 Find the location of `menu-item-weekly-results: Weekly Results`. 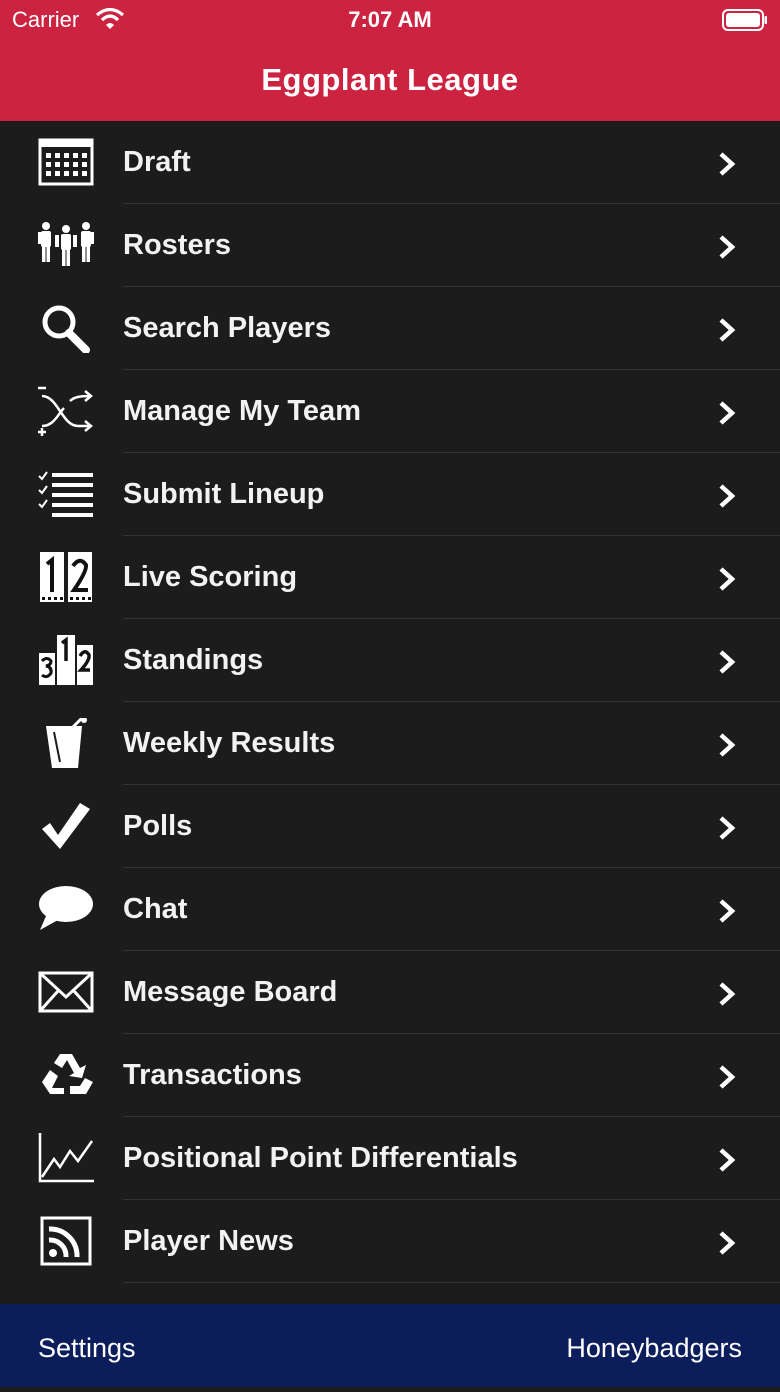

menu-item-weekly-results: Weekly Results is located at coordinates (390, 743).